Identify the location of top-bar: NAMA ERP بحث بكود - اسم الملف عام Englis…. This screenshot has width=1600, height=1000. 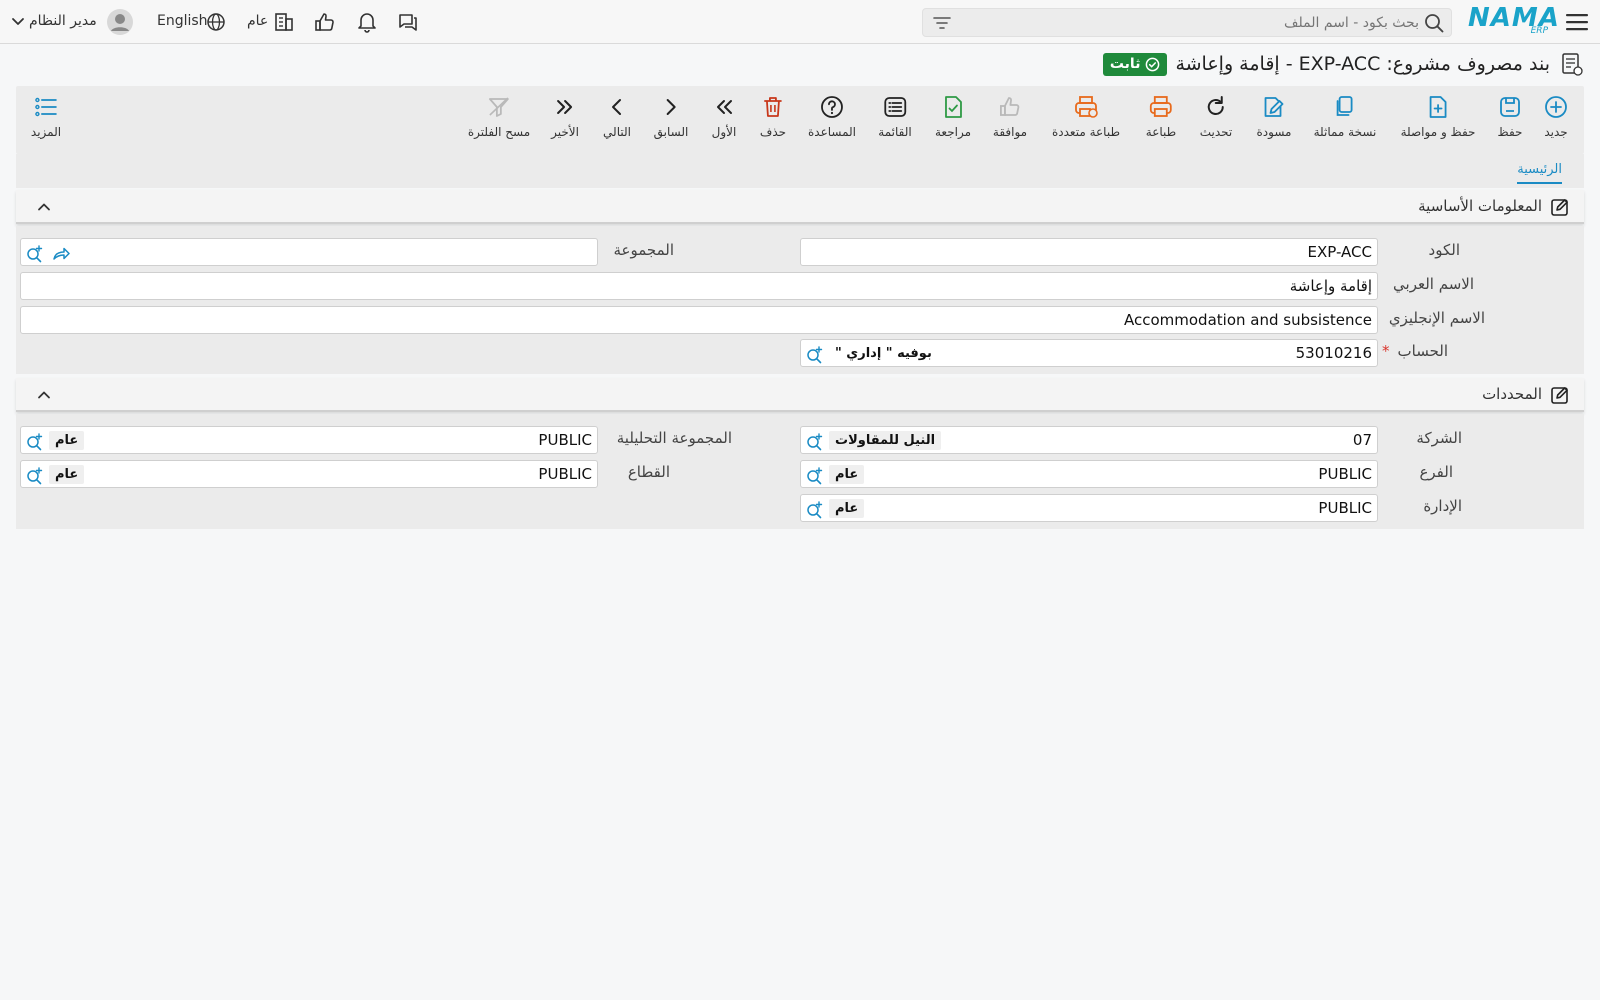
(800, 22).